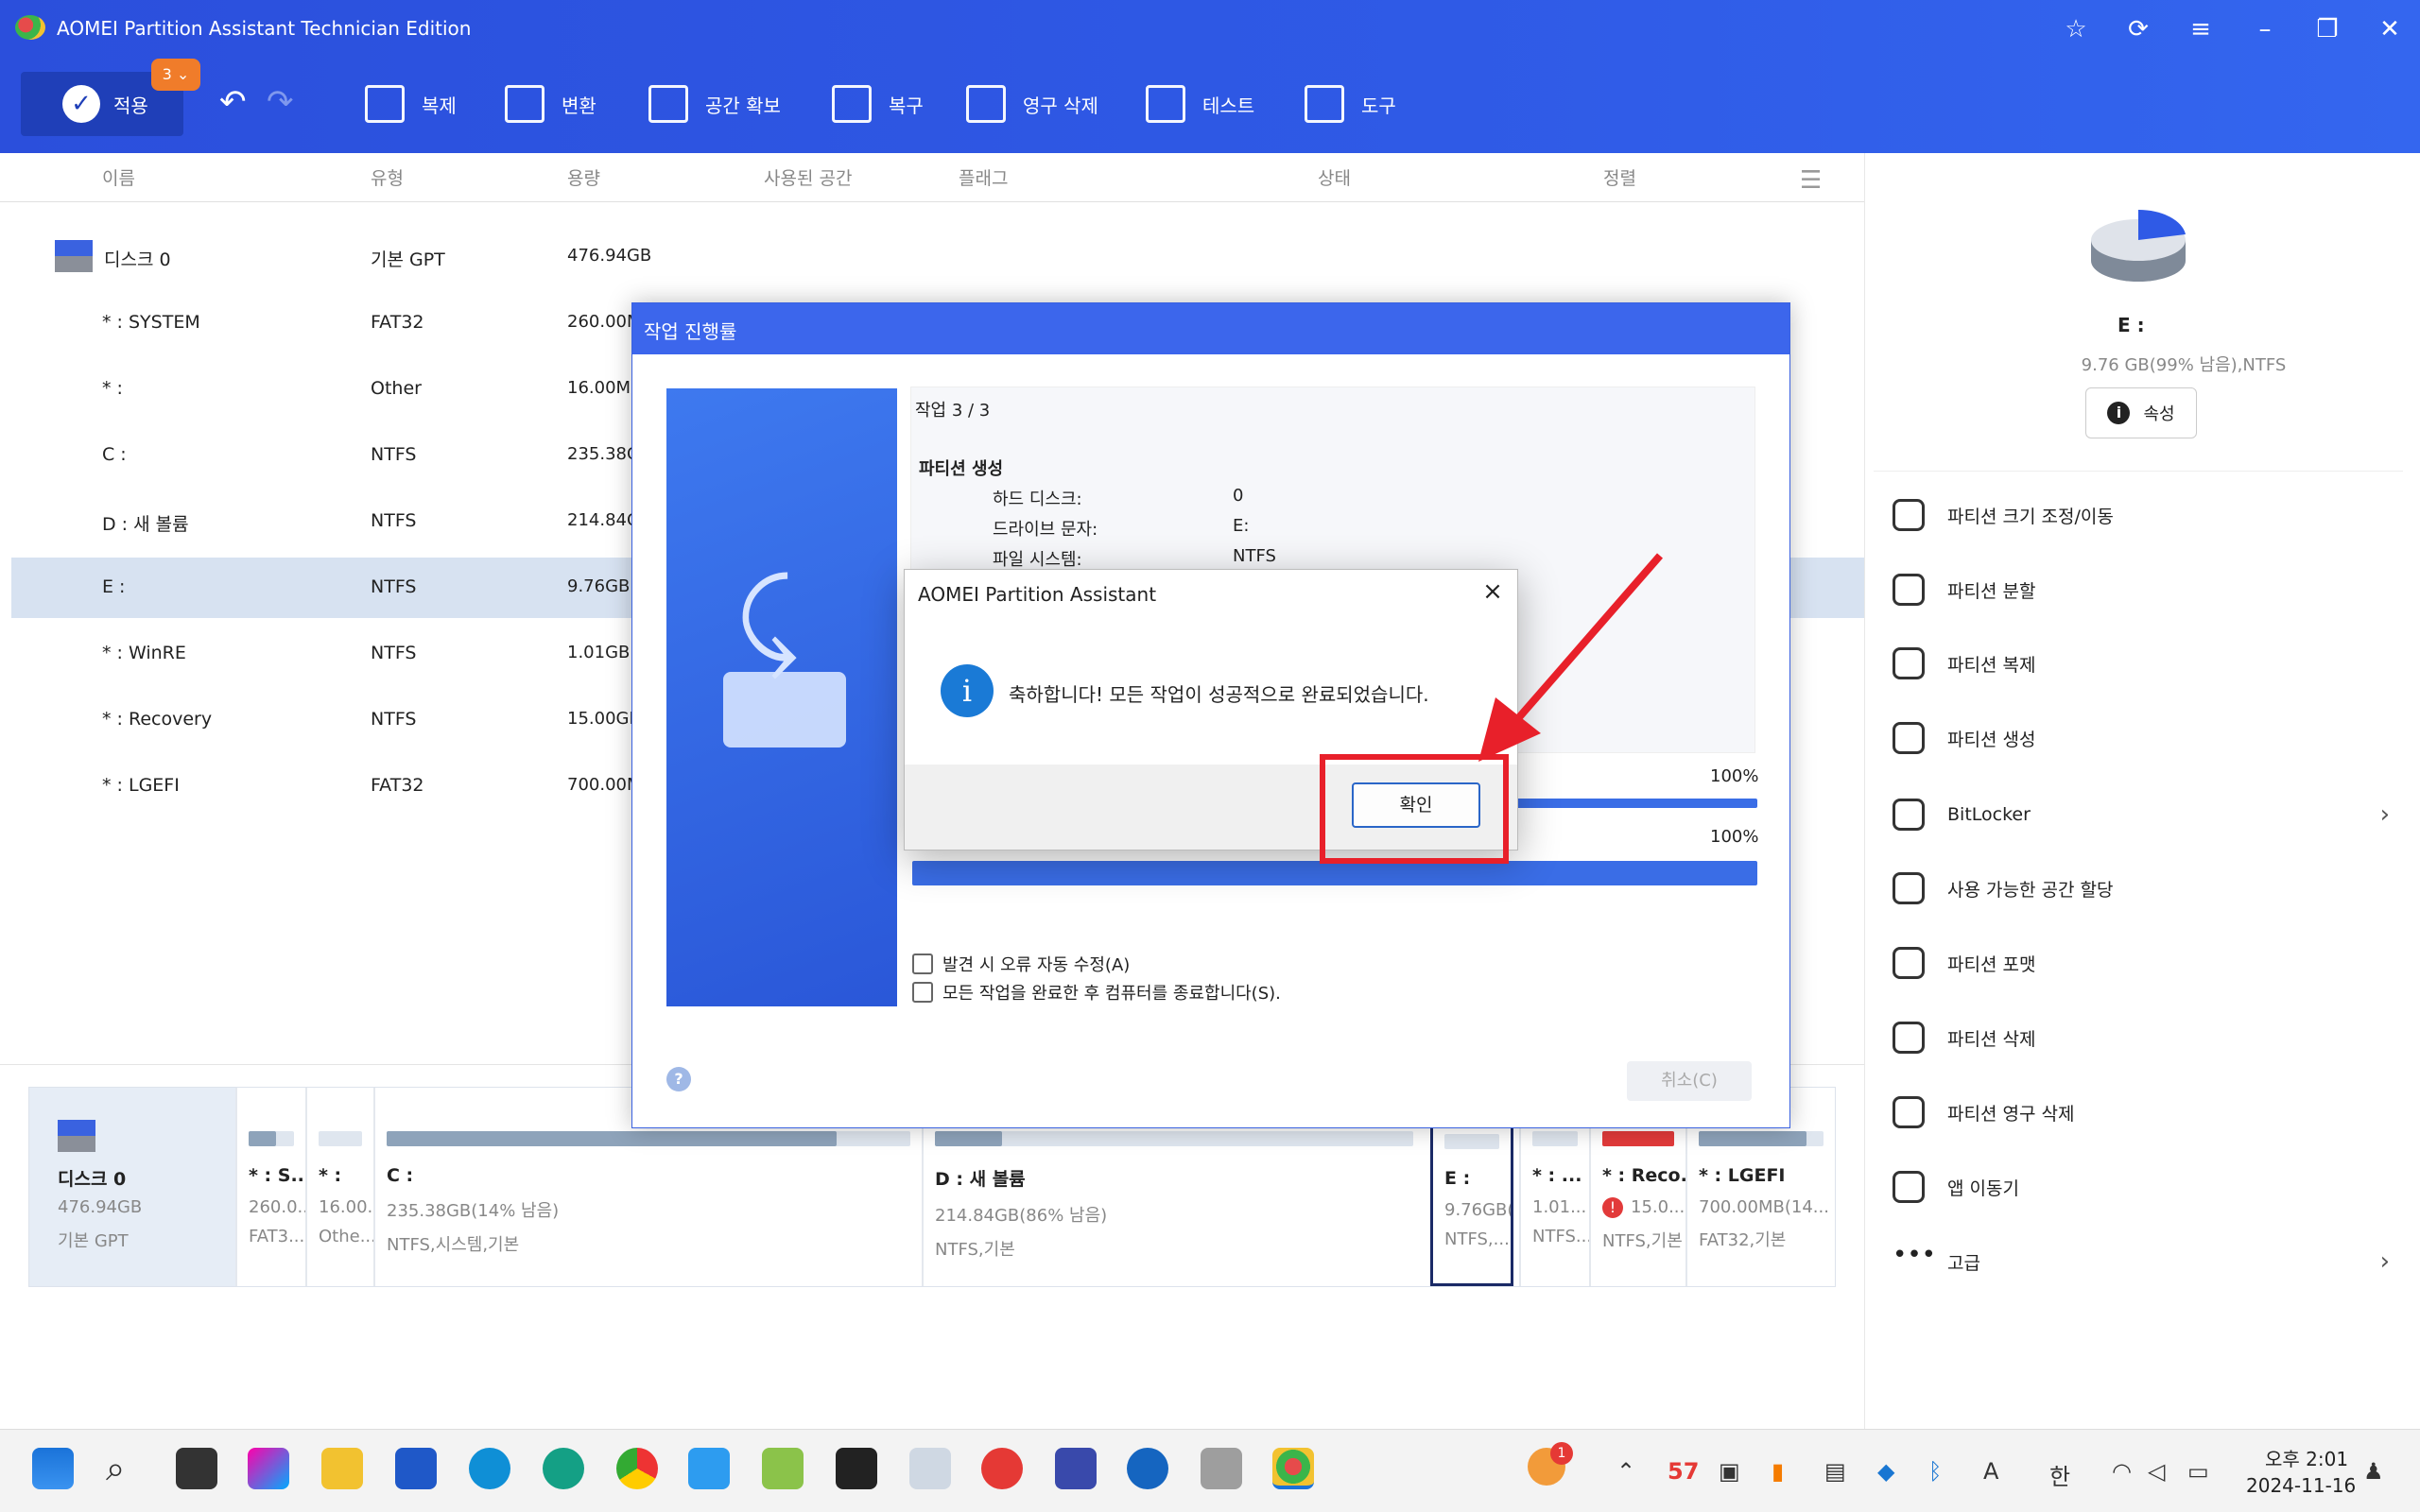 Image resolution: width=2420 pixels, height=1512 pixels. Describe the element at coordinates (2148, 663) in the screenshot. I see `op-clone: 파티션 복제` at that location.